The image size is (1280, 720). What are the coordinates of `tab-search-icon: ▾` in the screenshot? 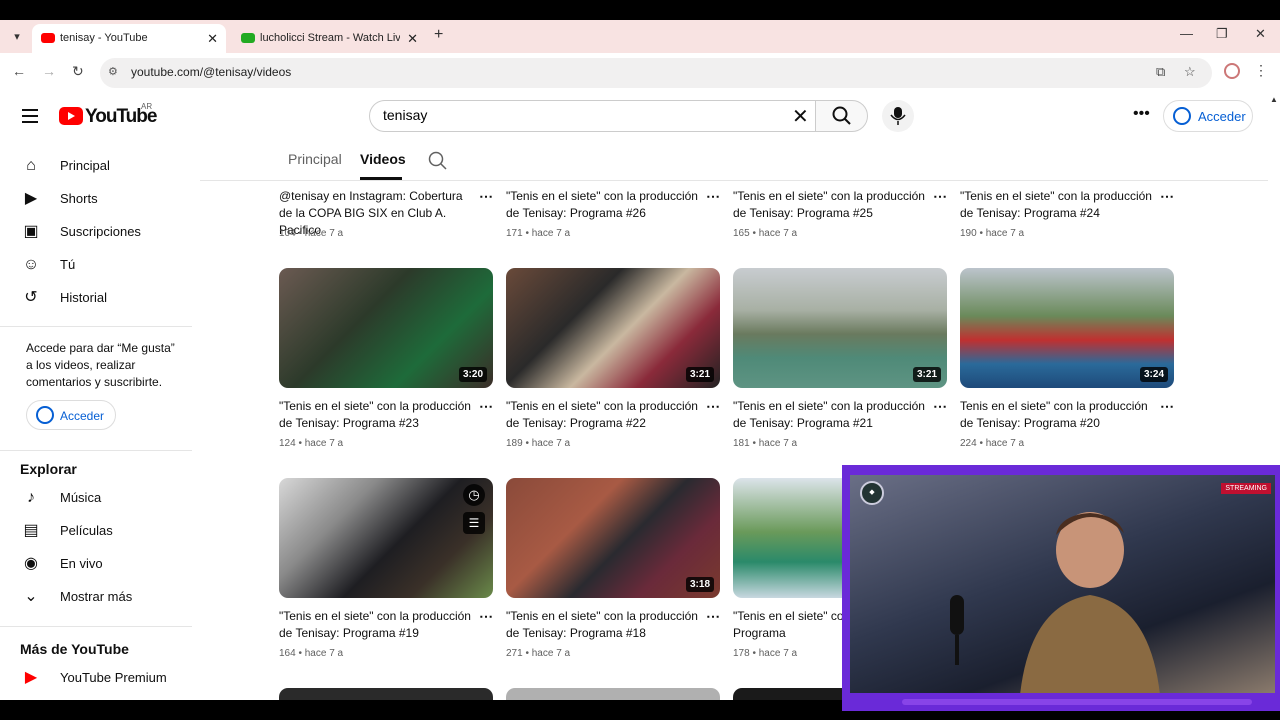 It's located at (17, 37).